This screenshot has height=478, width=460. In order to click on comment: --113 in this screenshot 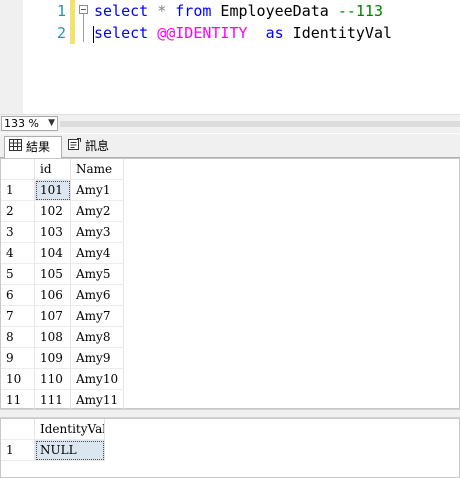, I will do `click(360, 11)`.